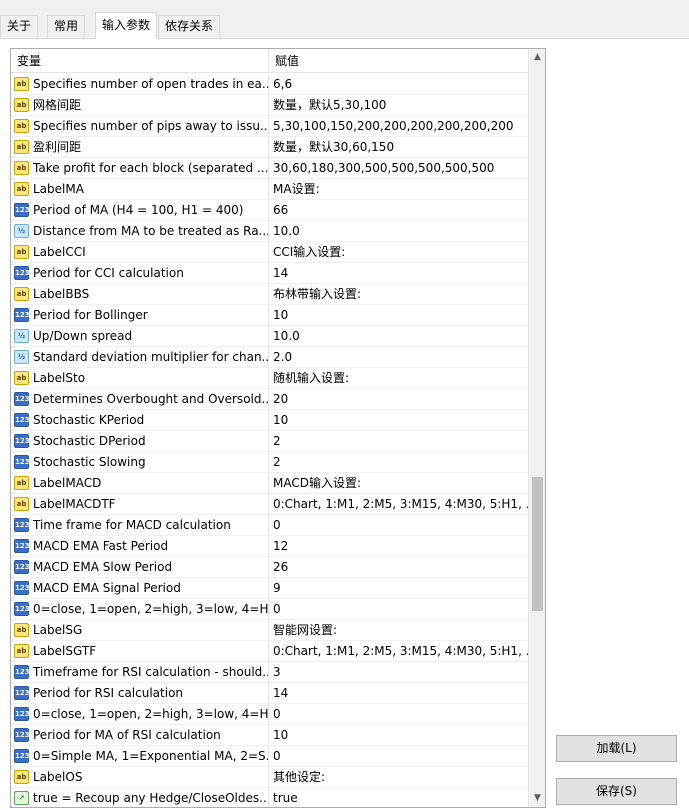 The image size is (689, 810). I want to click on table-row: ab LabelOS 其他设定:, so click(270, 777).